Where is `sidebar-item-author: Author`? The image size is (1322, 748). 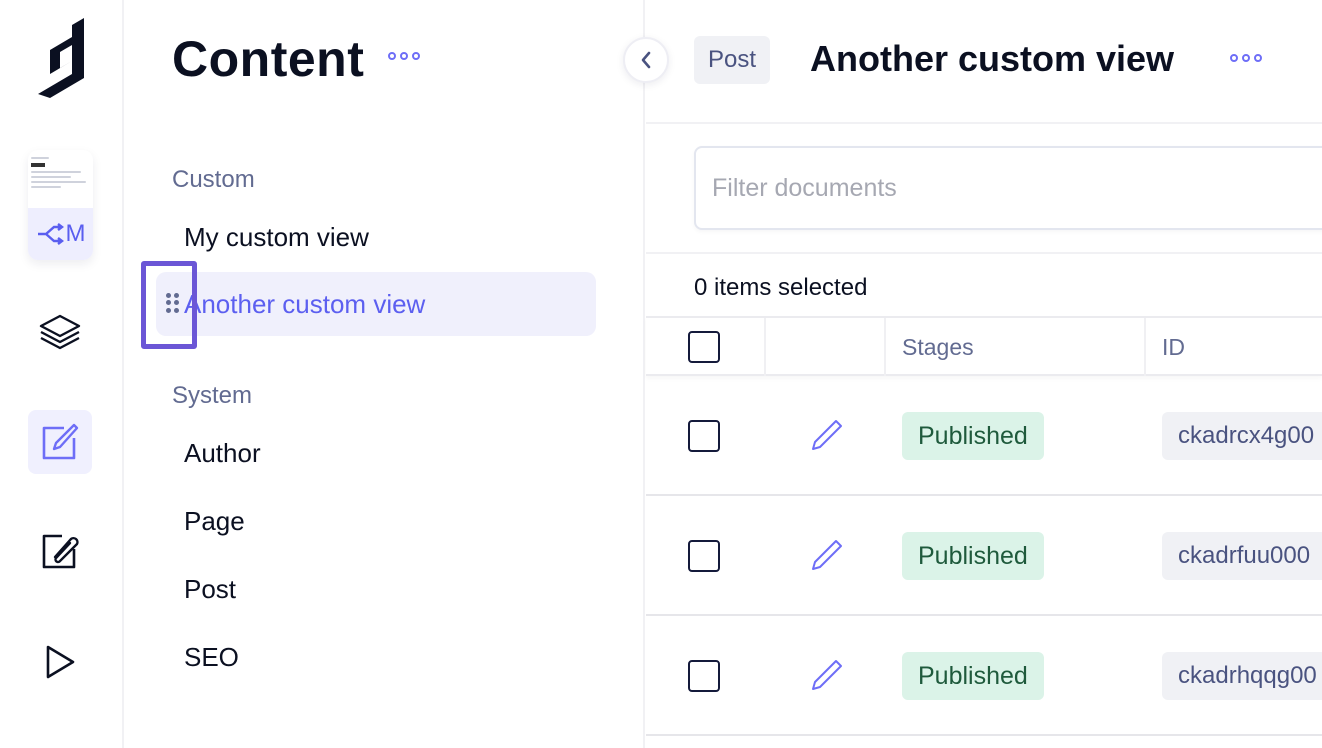
sidebar-item-author: Author is located at coordinates (376, 453).